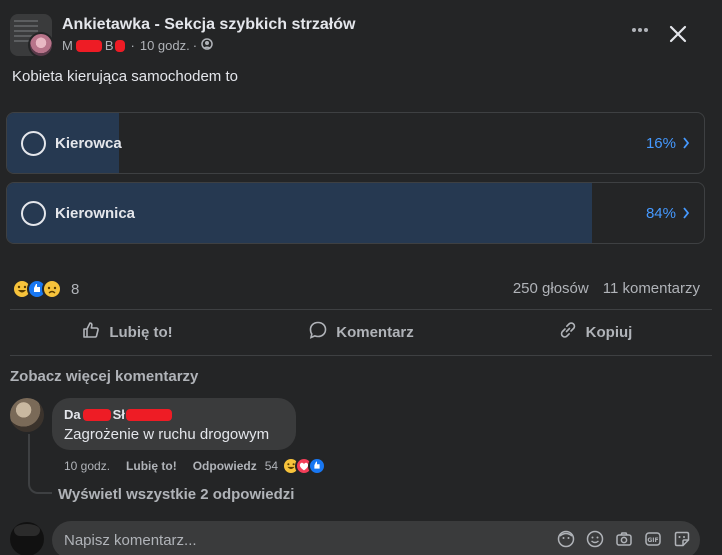 This screenshot has width=722, height=555. I want to click on poll-option-percent: 84%, so click(668, 213).